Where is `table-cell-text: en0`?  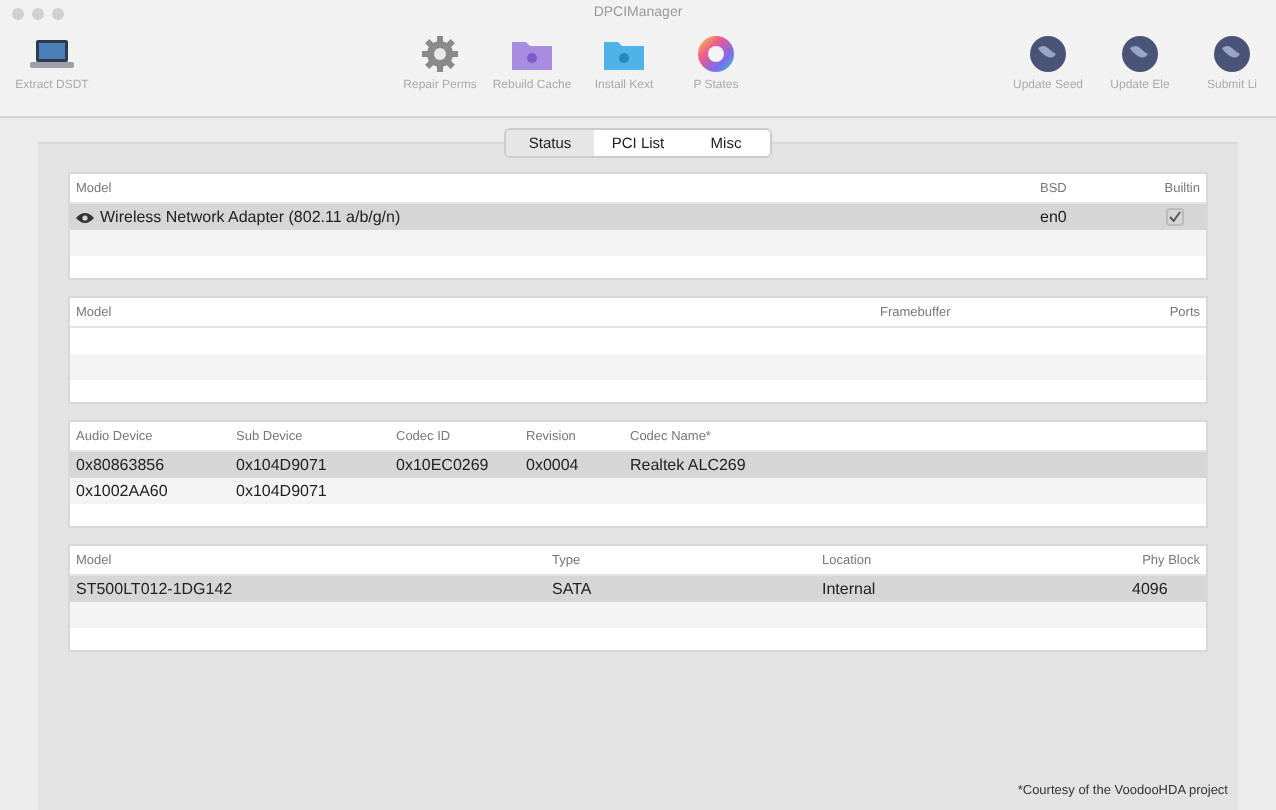 table-cell-text: en0 is located at coordinates (1054, 217).